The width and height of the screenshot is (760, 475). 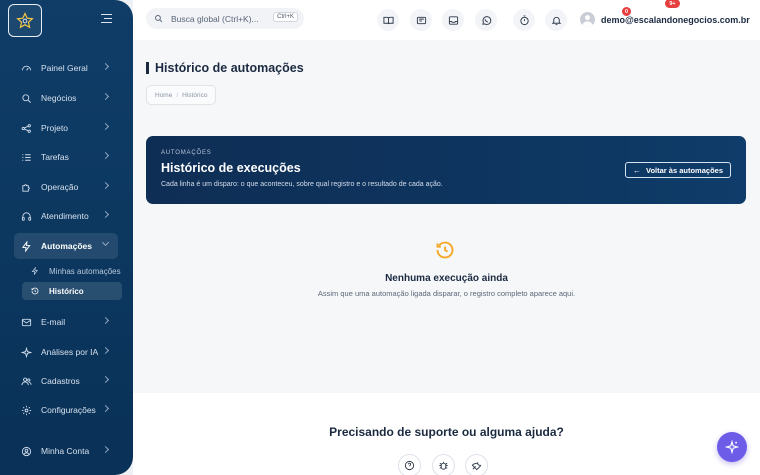 I want to click on sidebar-item-automacoes: Automações, so click(x=66, y=246).